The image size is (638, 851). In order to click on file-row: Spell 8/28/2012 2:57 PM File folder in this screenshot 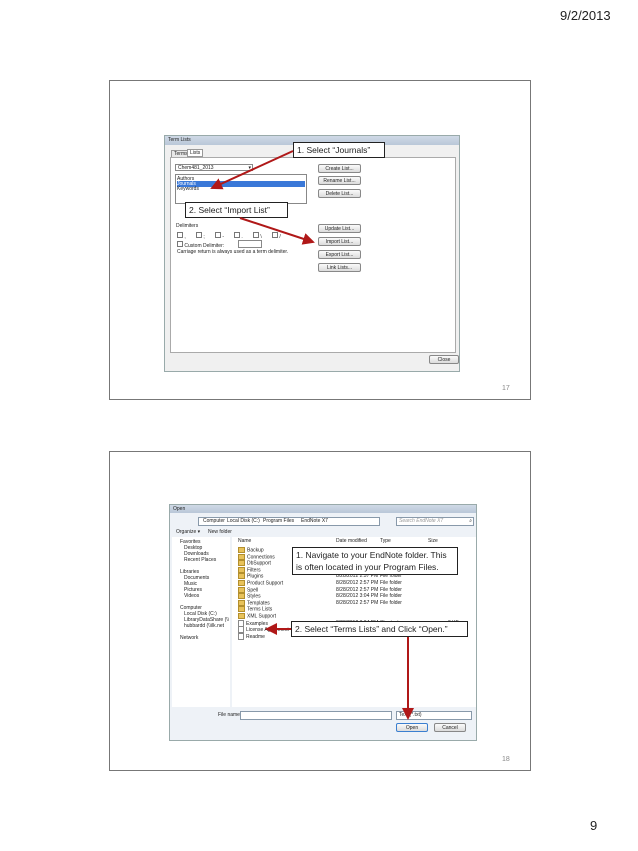, I will do `click(354, 589)`.